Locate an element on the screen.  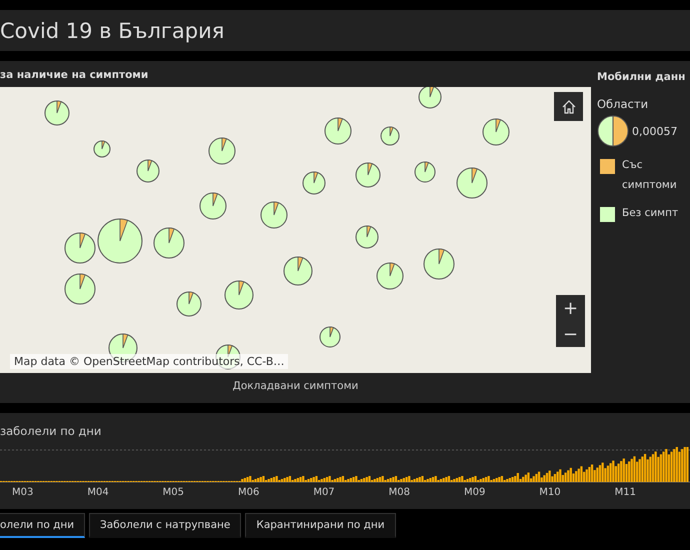
month-label: M07 is located at coordinates (324, 492).